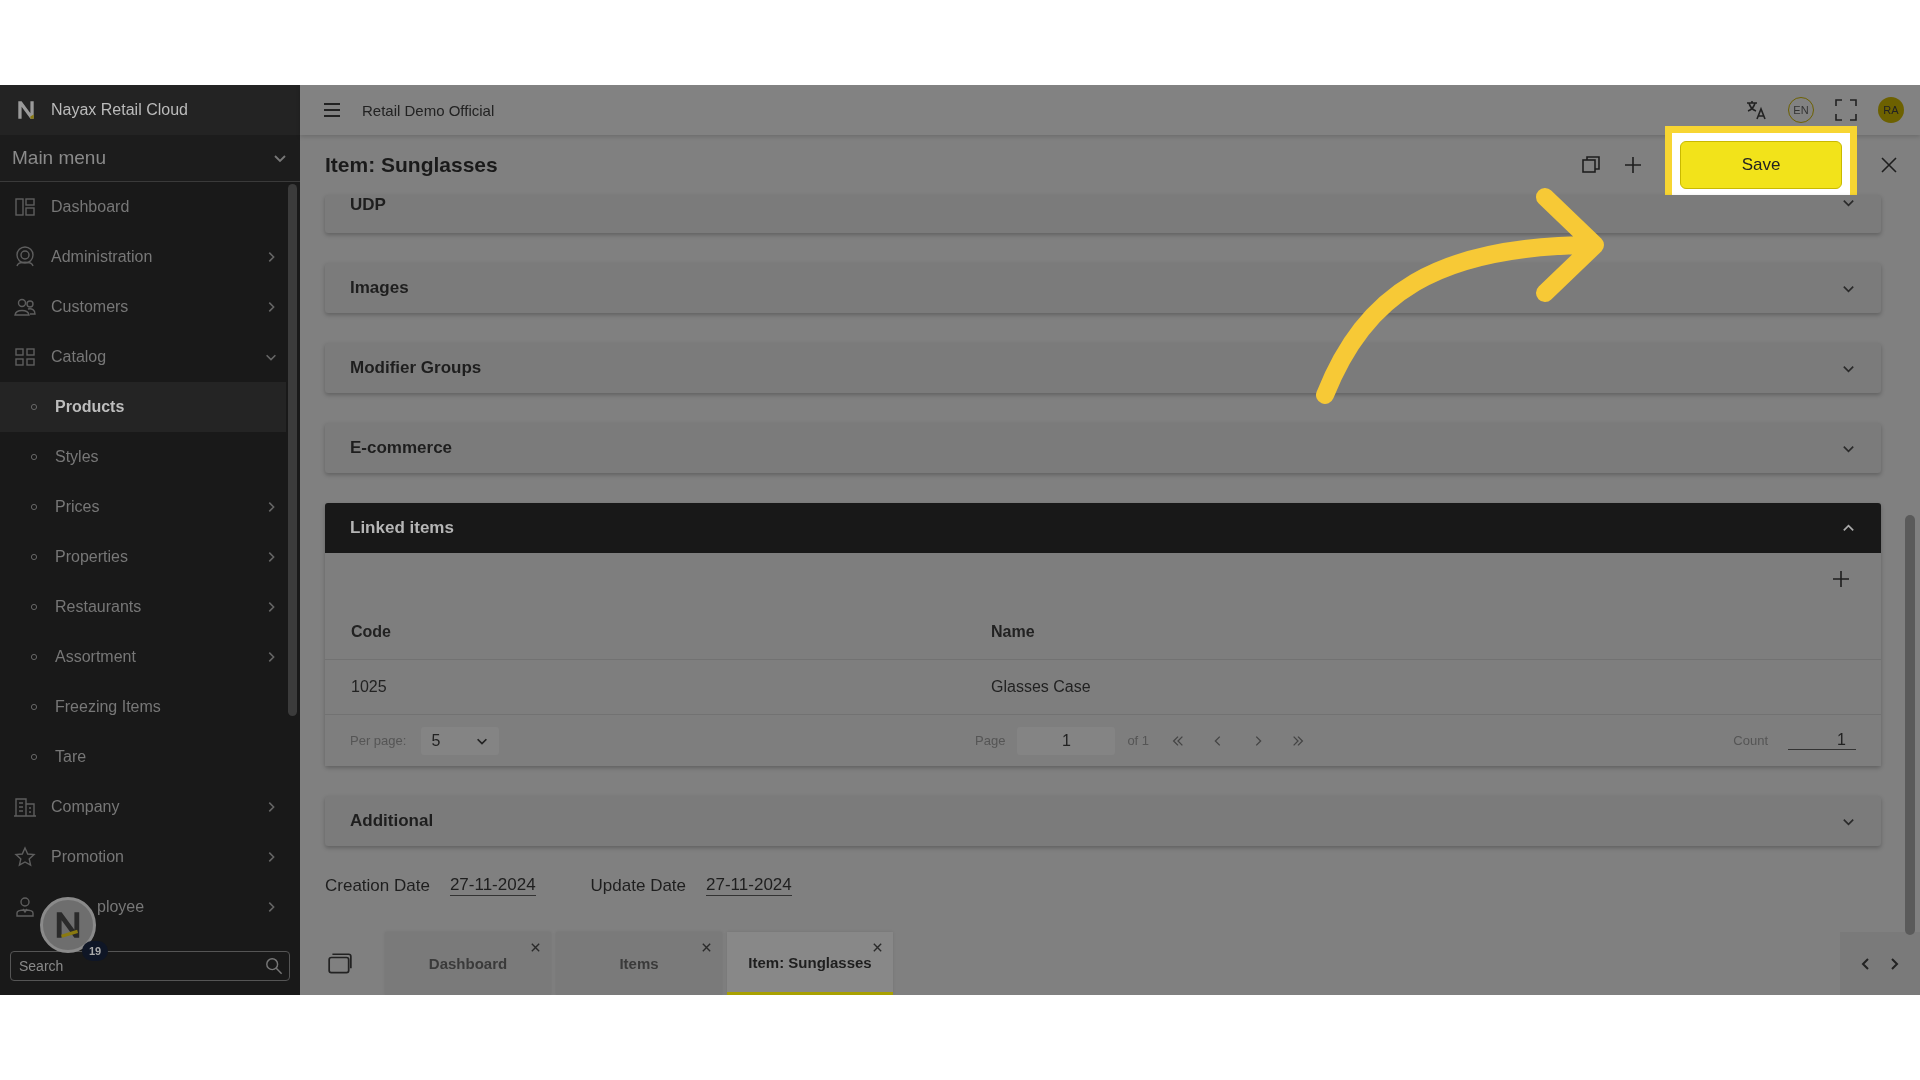  I want to click on company-name: Retail Demo Official, so click(428, 110).